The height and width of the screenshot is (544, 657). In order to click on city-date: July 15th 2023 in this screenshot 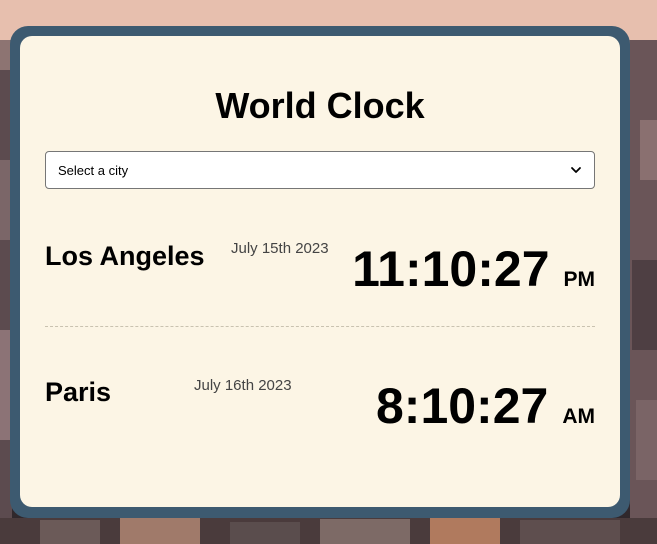, I will do `click(280, 248)`.